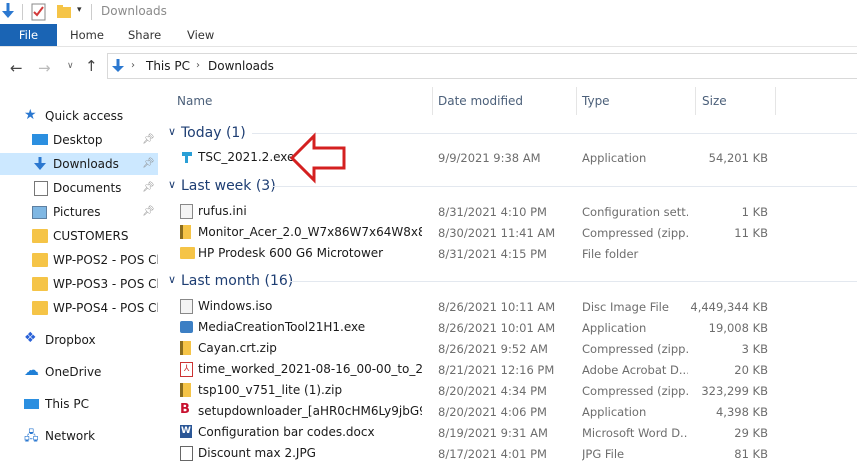 Image resolution: width=857 pixels, height=471 pixels. Describe the element at coordinates (222, 211) in the screenshot. I see `file-name: rufus.ini` at that location.